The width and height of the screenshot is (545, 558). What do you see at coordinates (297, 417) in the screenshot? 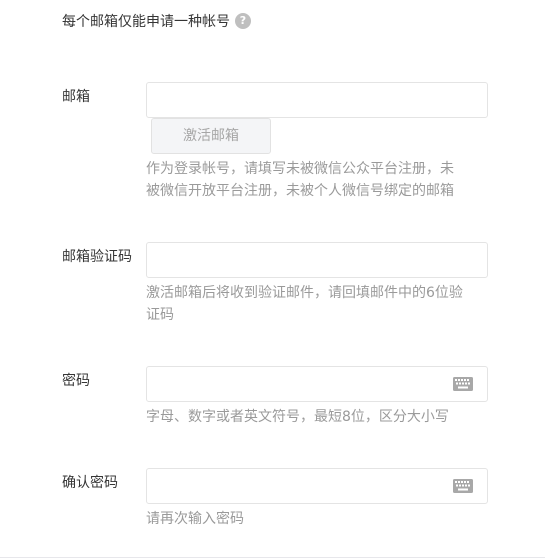
I see `password-tip: 字母、数字或者英文符号，最短8位，区分大小写` at bounding box center [297, 417].